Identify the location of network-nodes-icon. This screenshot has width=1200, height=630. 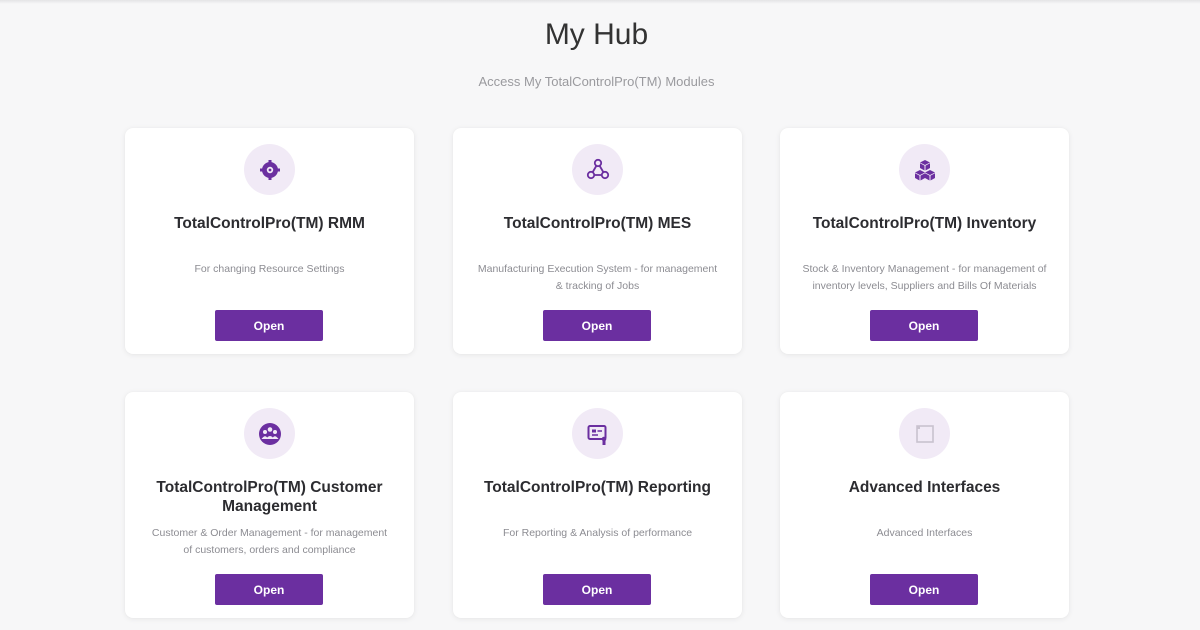
(597, 169).